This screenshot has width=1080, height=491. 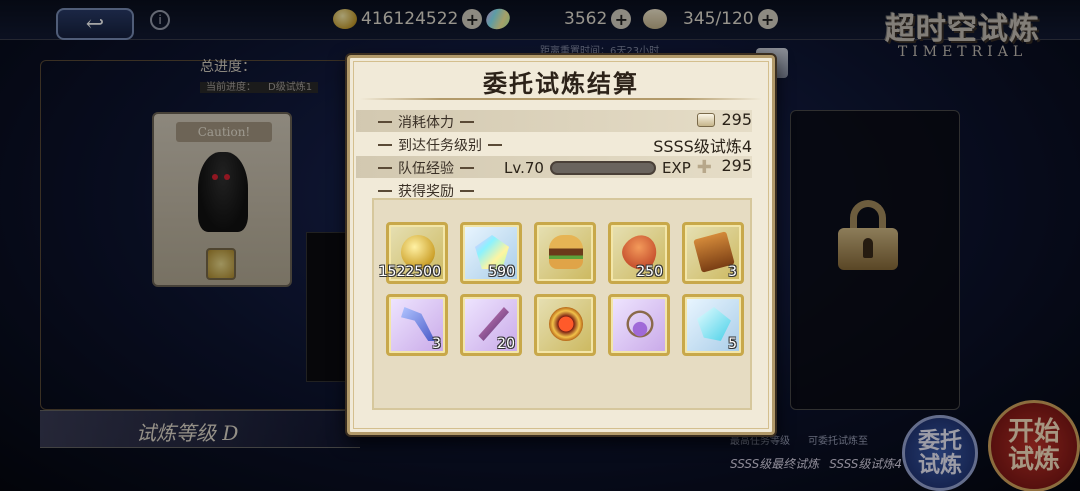 What do you see at coordinates (736, 165) in the screenshot?
I see `team-exp-value: 295` at bounding box center [736, 165].